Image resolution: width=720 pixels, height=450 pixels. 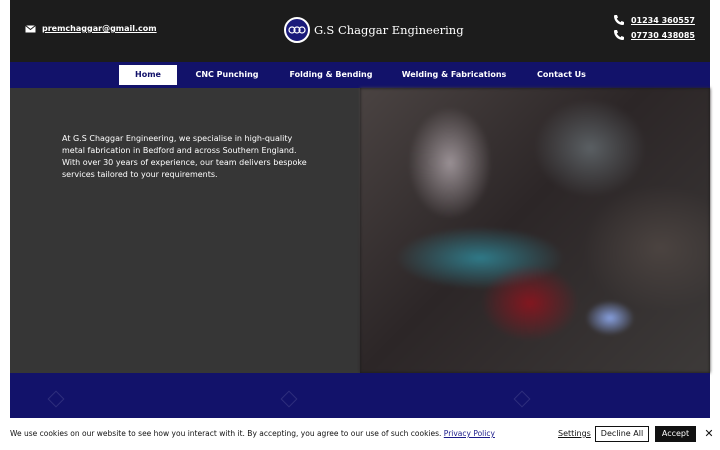 What do you see at coordinates (389, 30) in the screenshot?
I see `logo-text: G.S Chaggar Engineering` at bounding box center [389, 30].